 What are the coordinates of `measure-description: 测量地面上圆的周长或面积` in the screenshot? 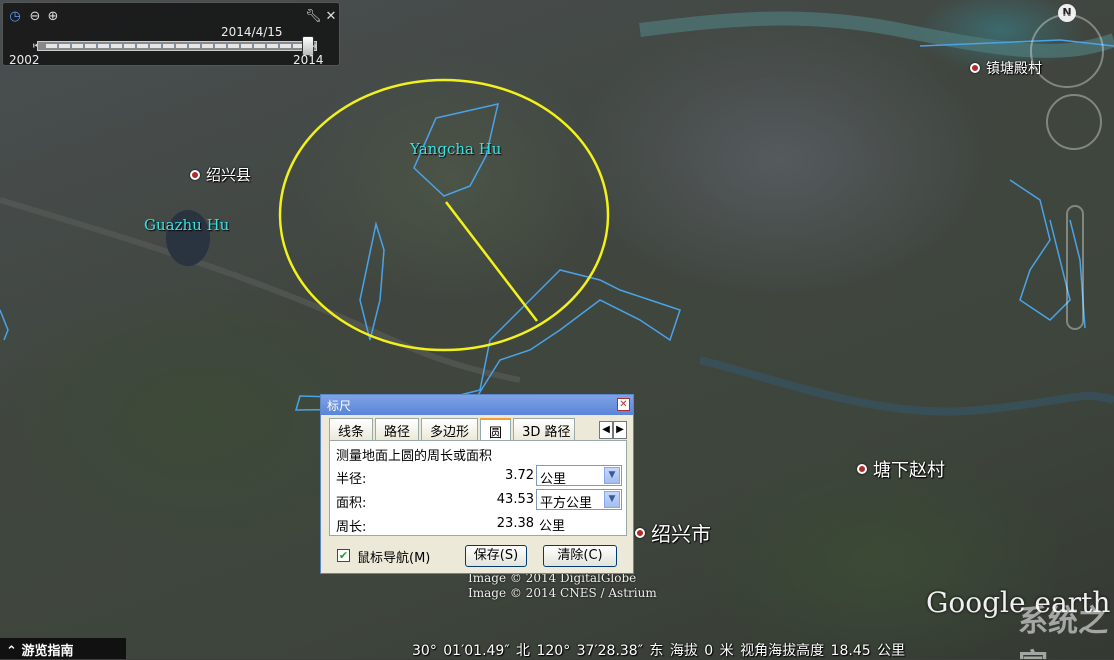 It's located at (414, 456).